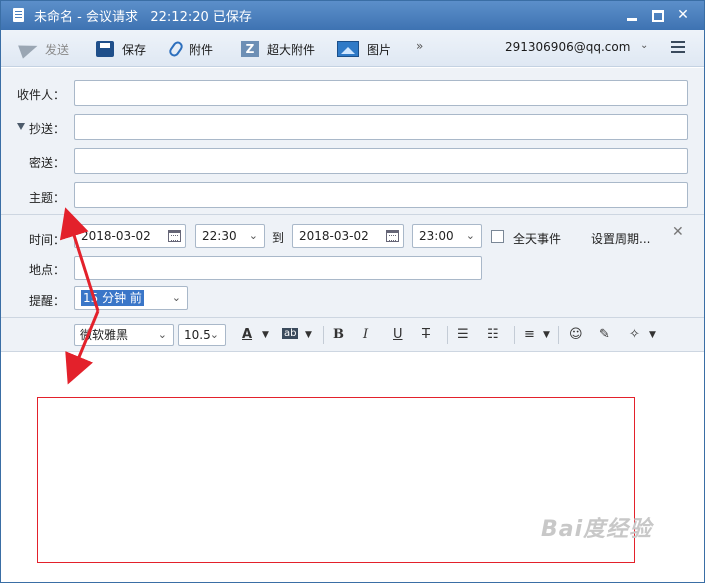 The image size is (705, 583). Describe the element at coordinates (365, 334) in the screenshot. I see `italic-icon: I` at that location.